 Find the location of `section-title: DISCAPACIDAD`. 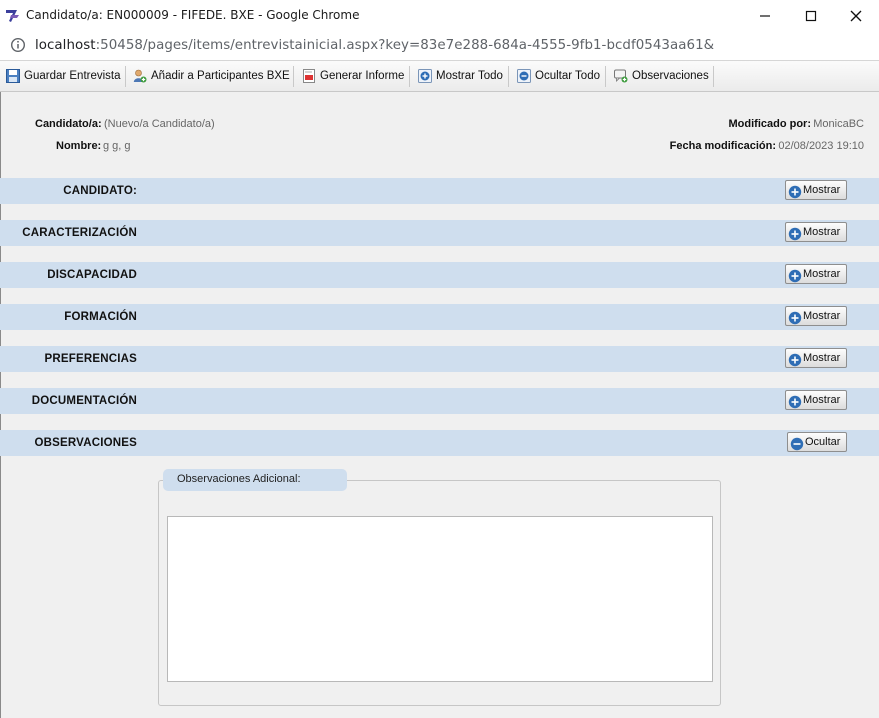

section-title: DISCAPACIDAD is located at coordinates (92, 275).